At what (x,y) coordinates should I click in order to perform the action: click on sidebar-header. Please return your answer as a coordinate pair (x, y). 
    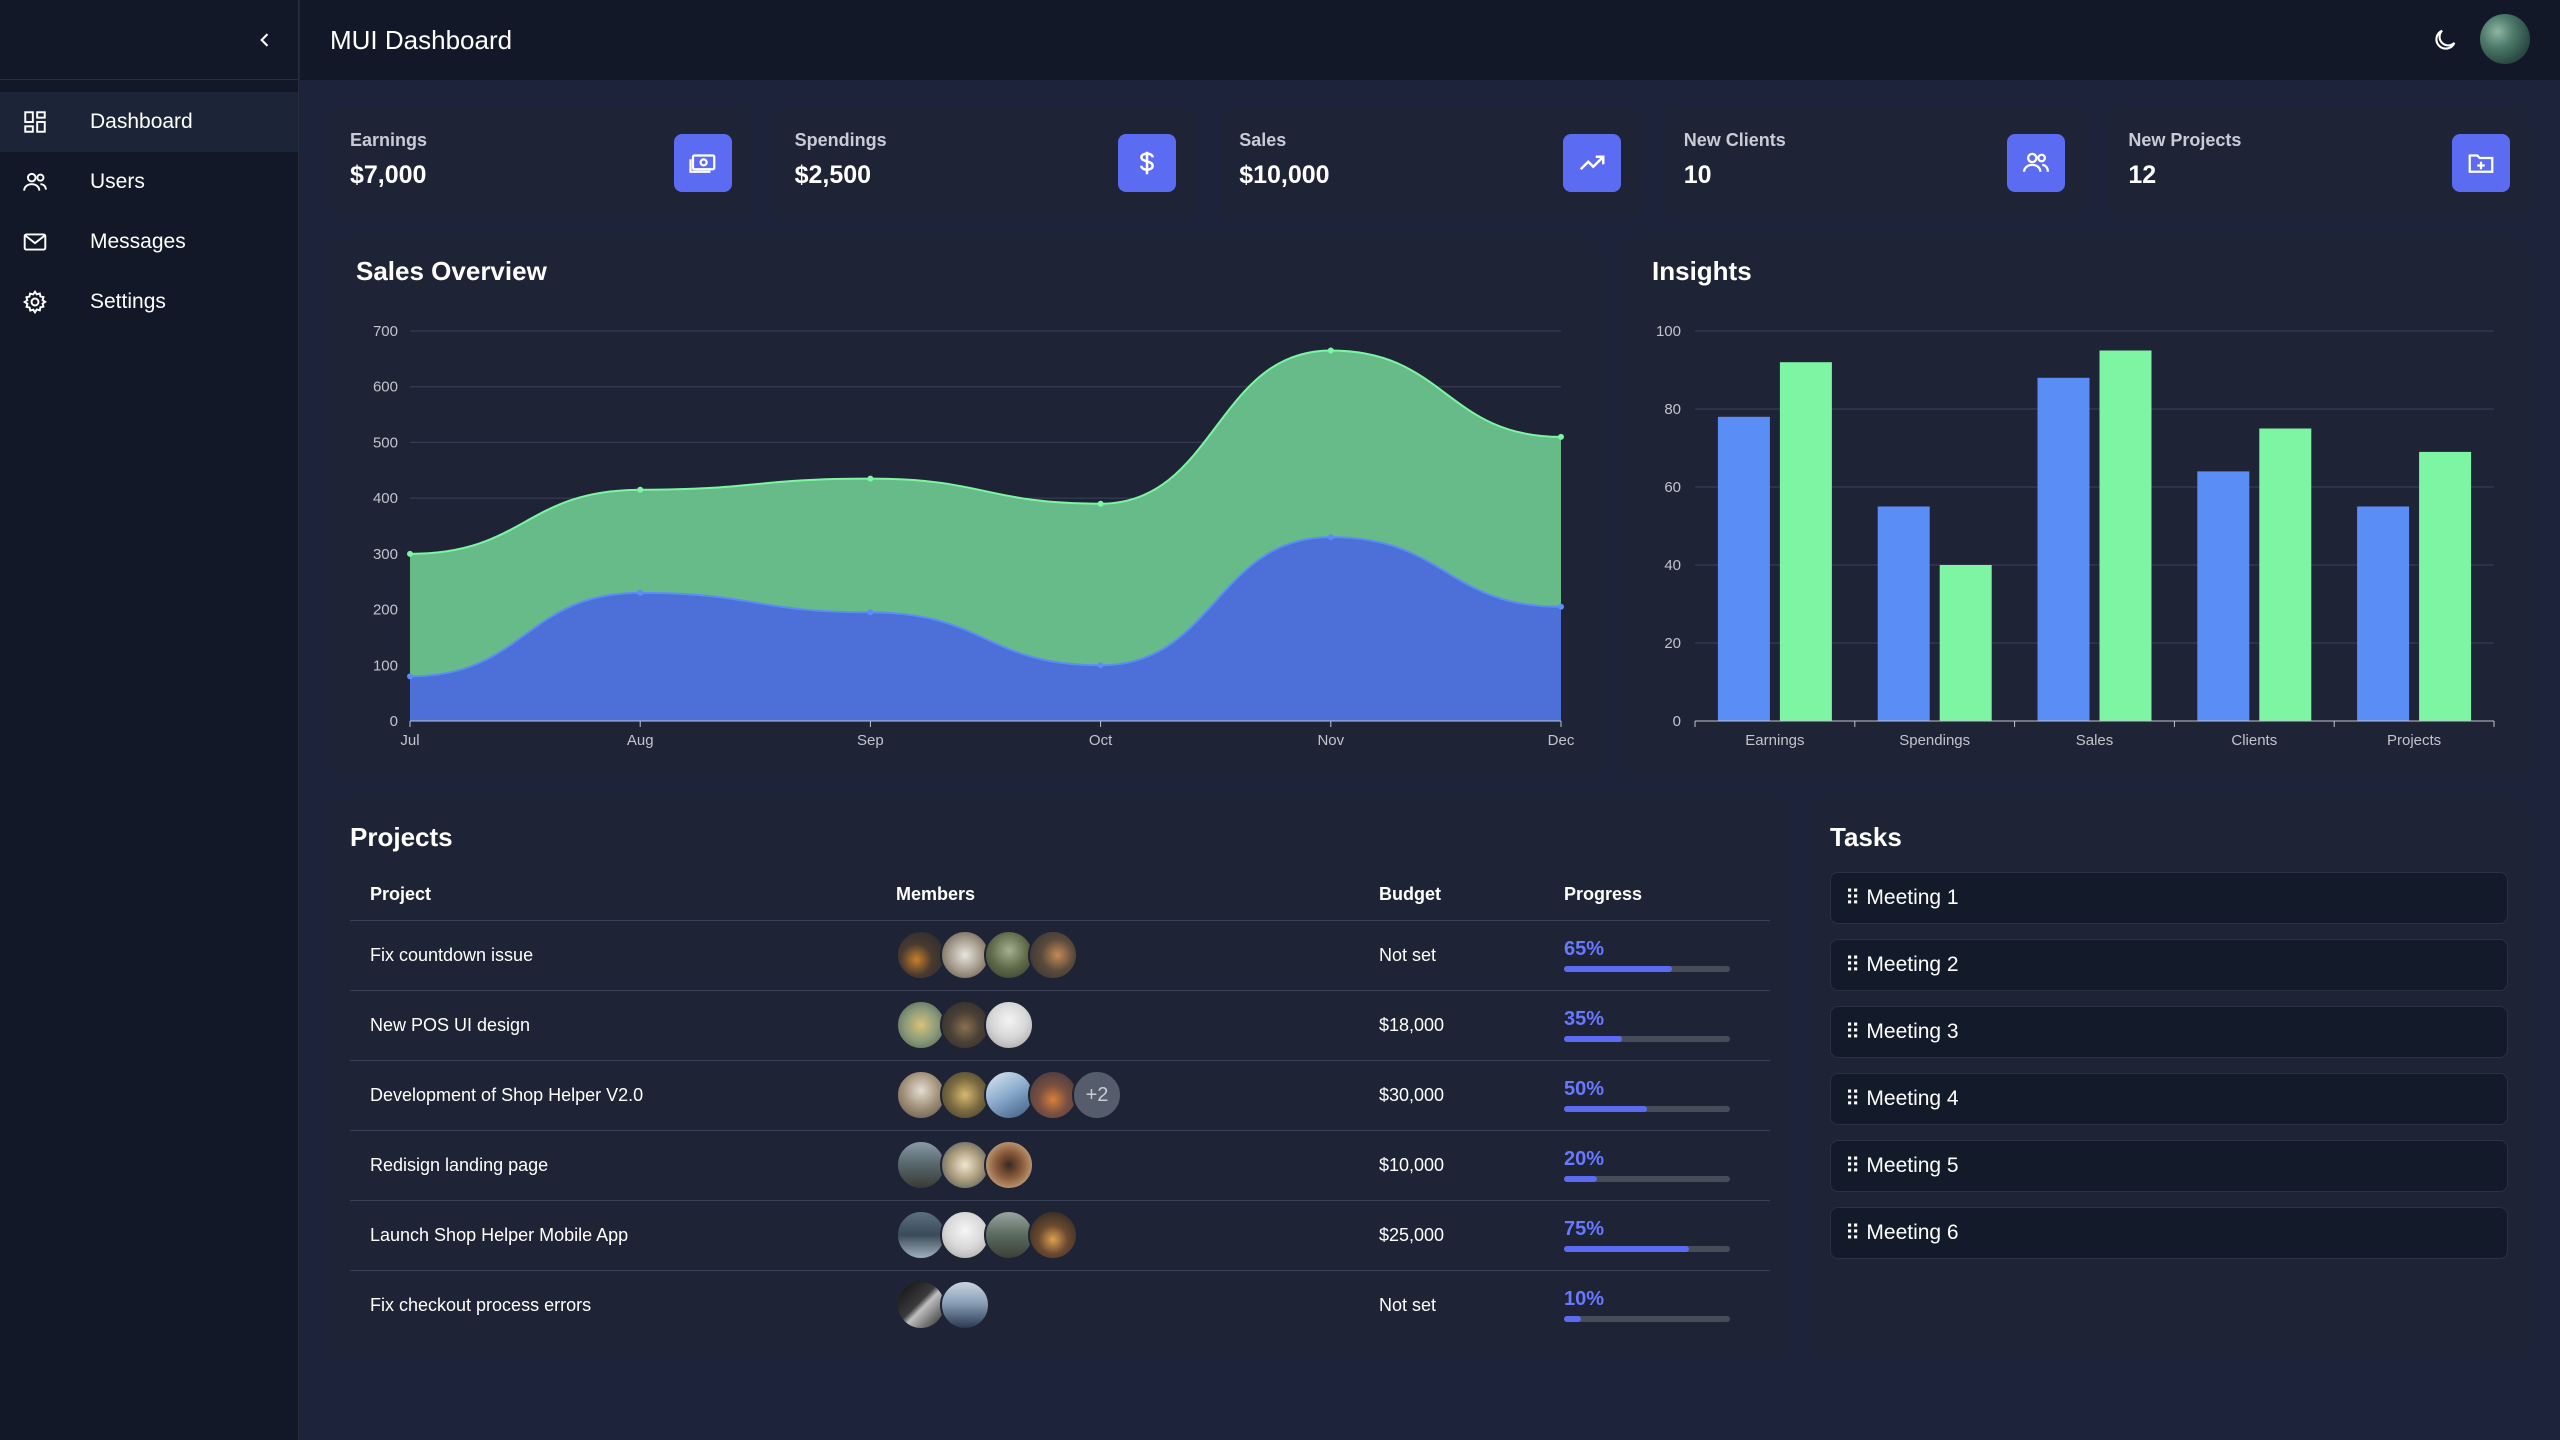
    Looking at the image, I should click on (149, 40).